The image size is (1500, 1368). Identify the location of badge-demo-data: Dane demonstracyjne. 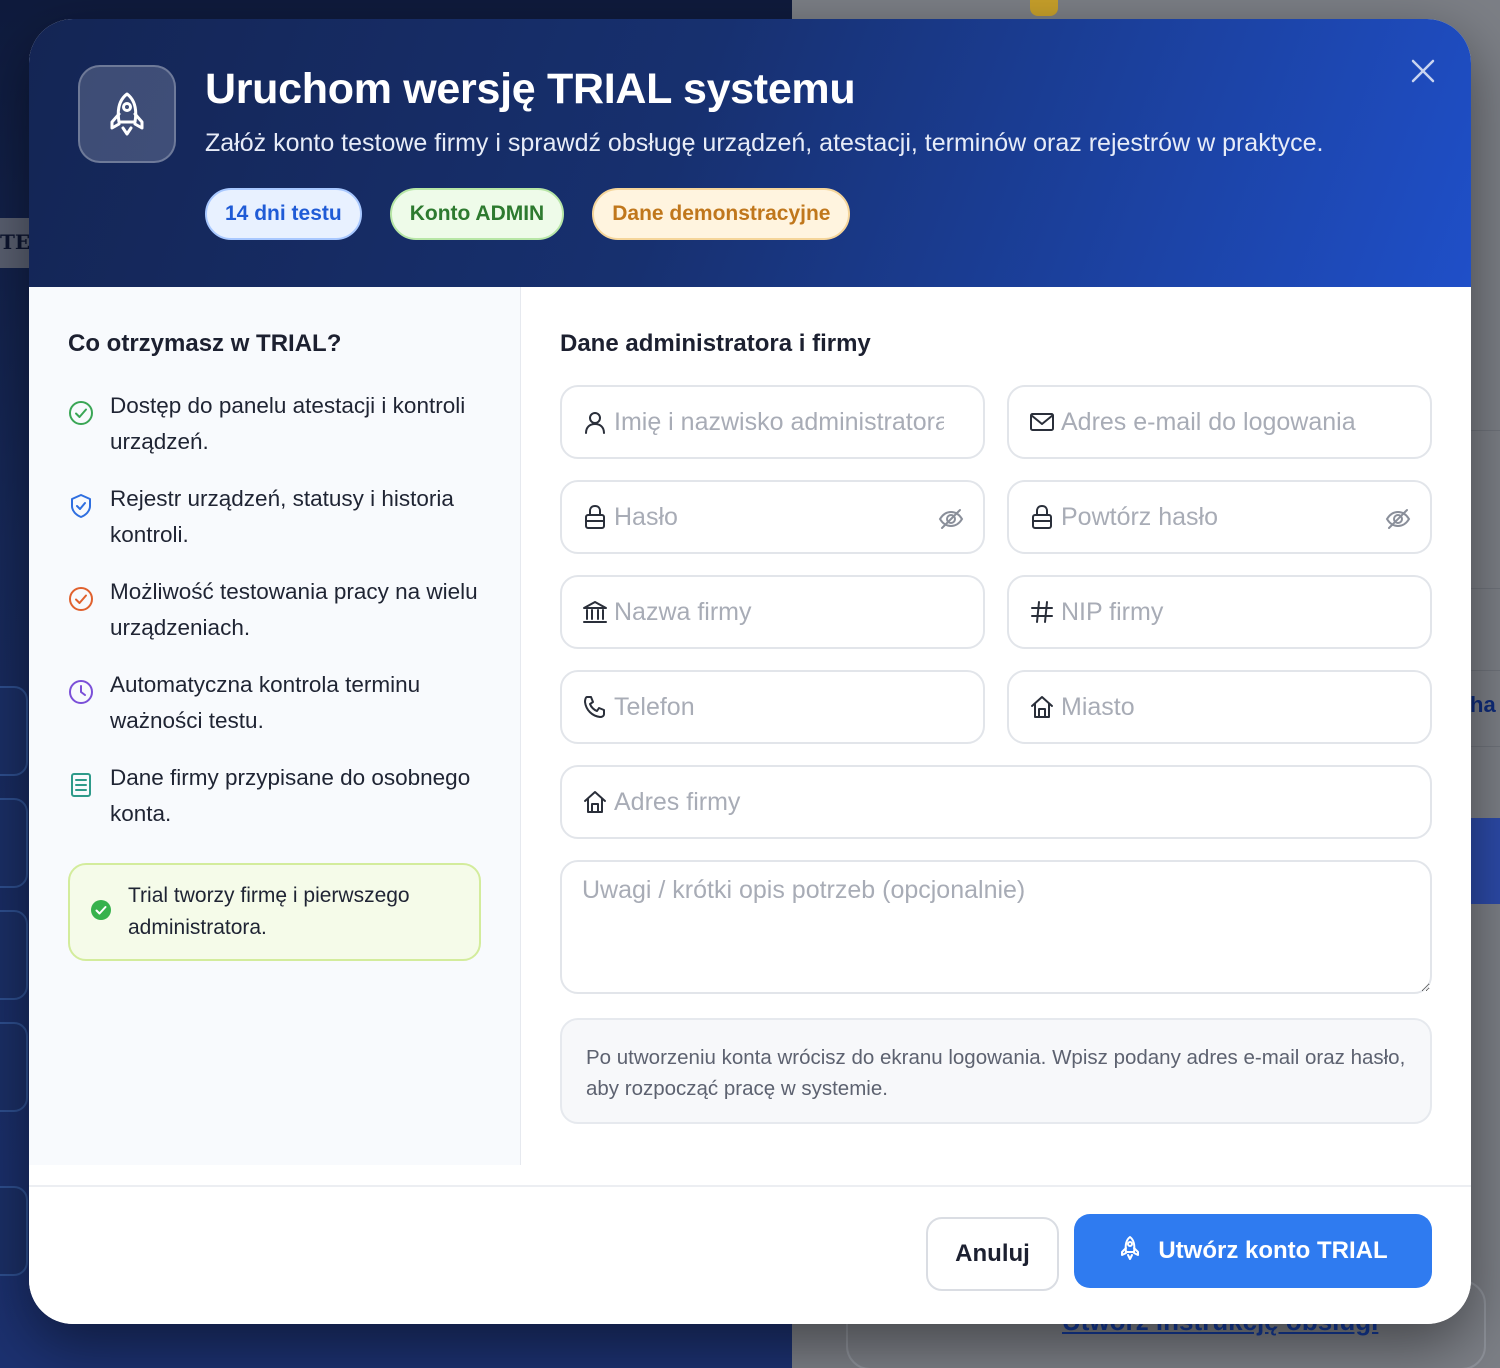
(721, 214).